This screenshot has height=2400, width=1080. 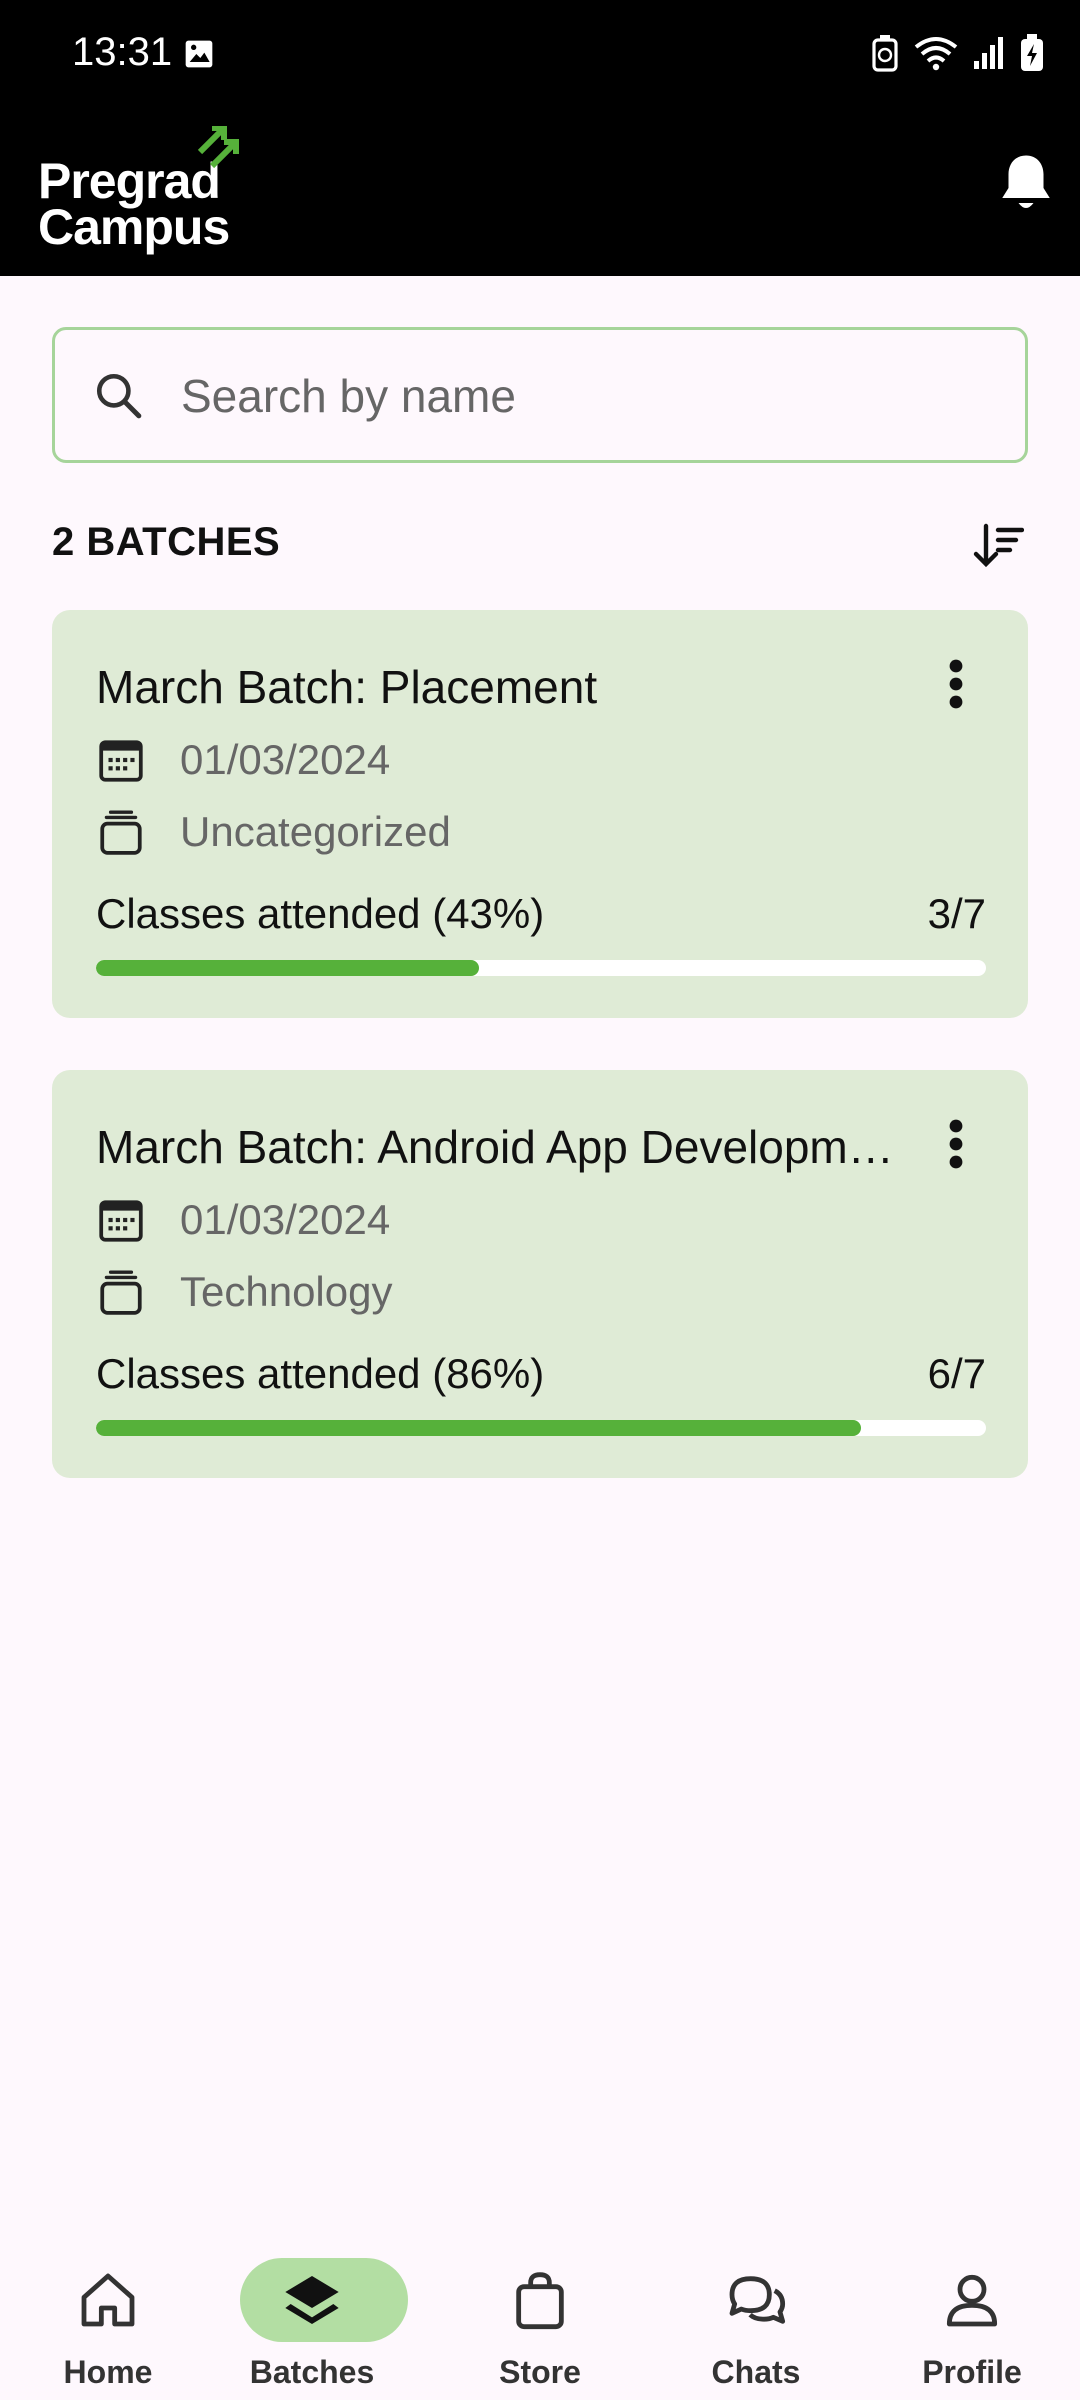 I want to click on attendance-label: Classes attended (86%), so click(x=320, y=1373).